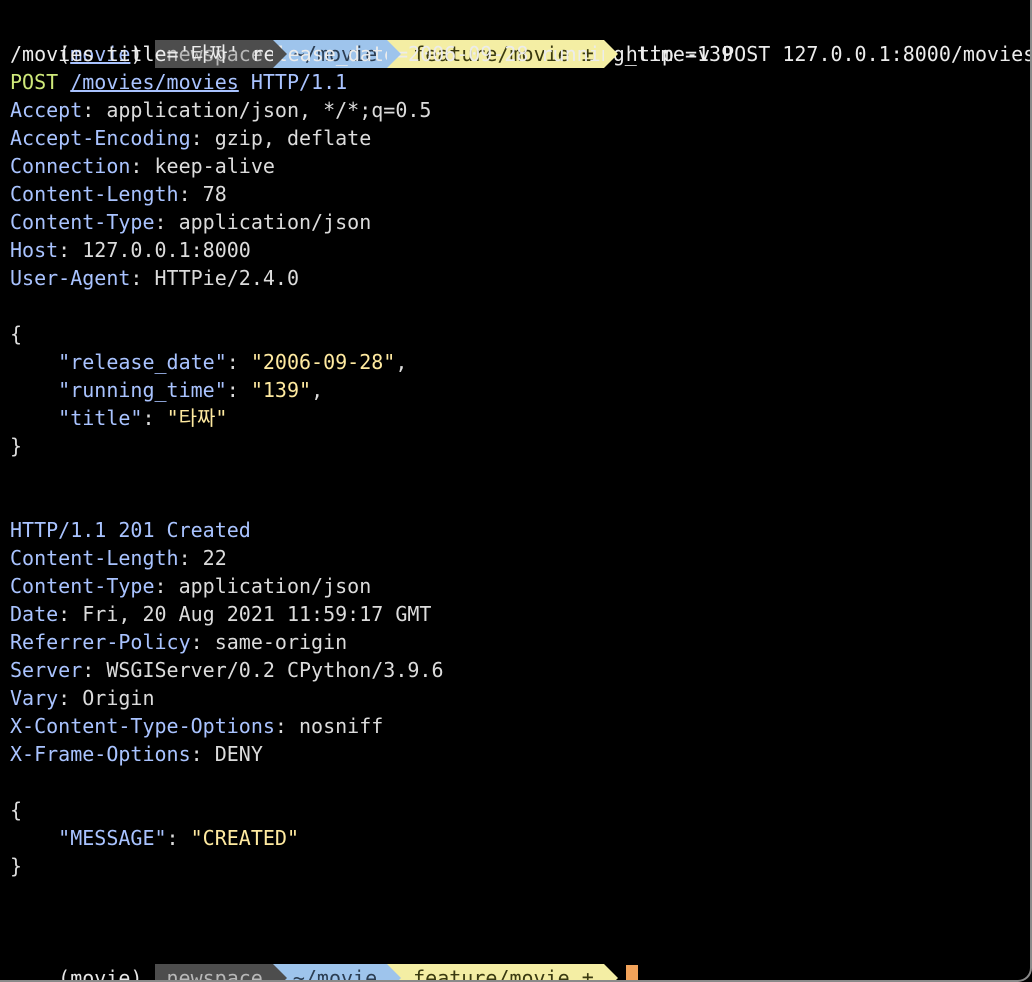  I want to click on response-header: Vary: Origin, so click(82, 698).